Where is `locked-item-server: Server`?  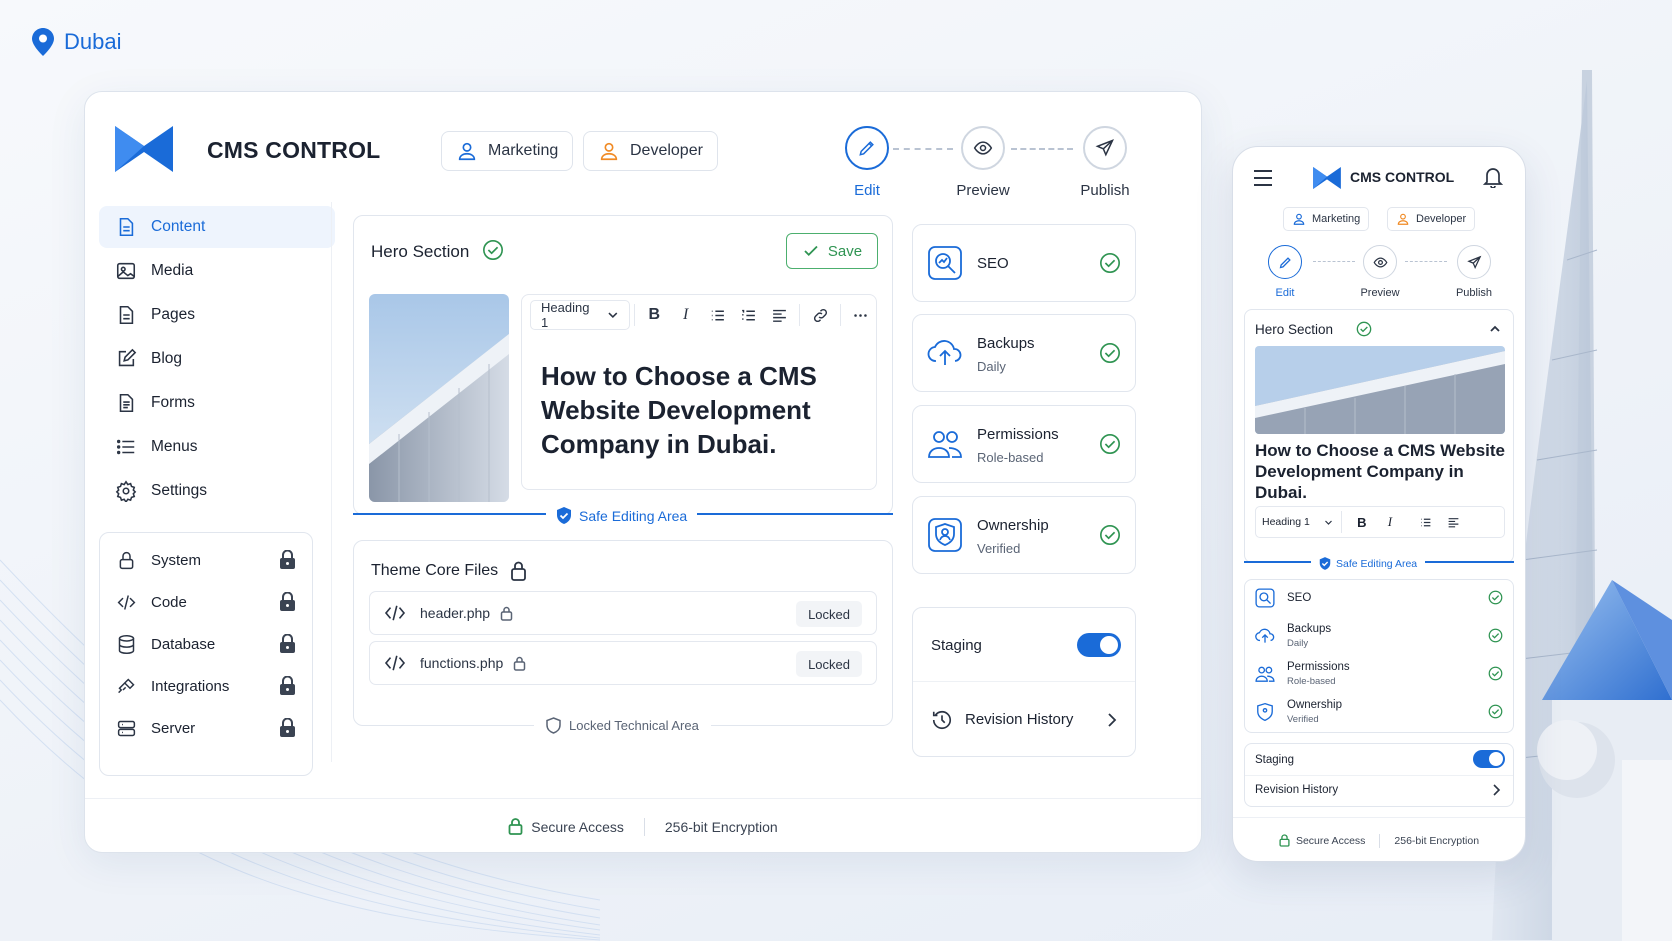 locked-item-server: Server is located at coordinates (206, 728).